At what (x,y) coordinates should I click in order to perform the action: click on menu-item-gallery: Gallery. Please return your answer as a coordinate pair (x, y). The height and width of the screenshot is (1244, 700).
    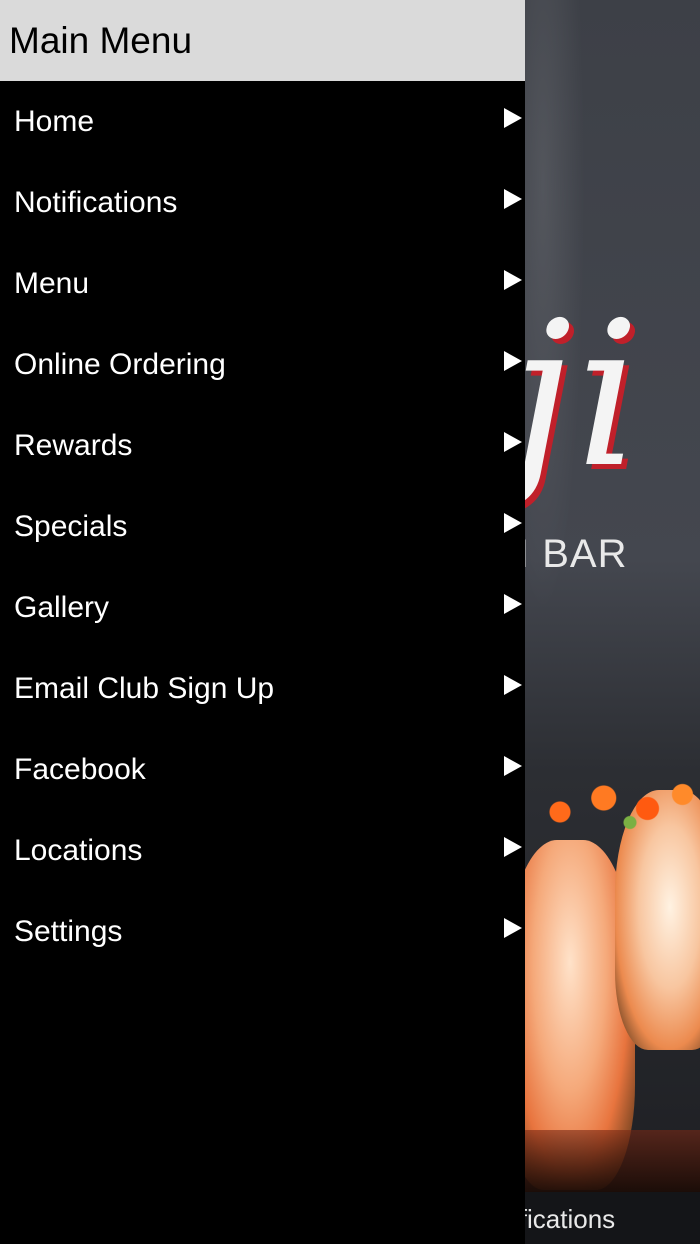
    Looking at the image, I should click on (262, 608).